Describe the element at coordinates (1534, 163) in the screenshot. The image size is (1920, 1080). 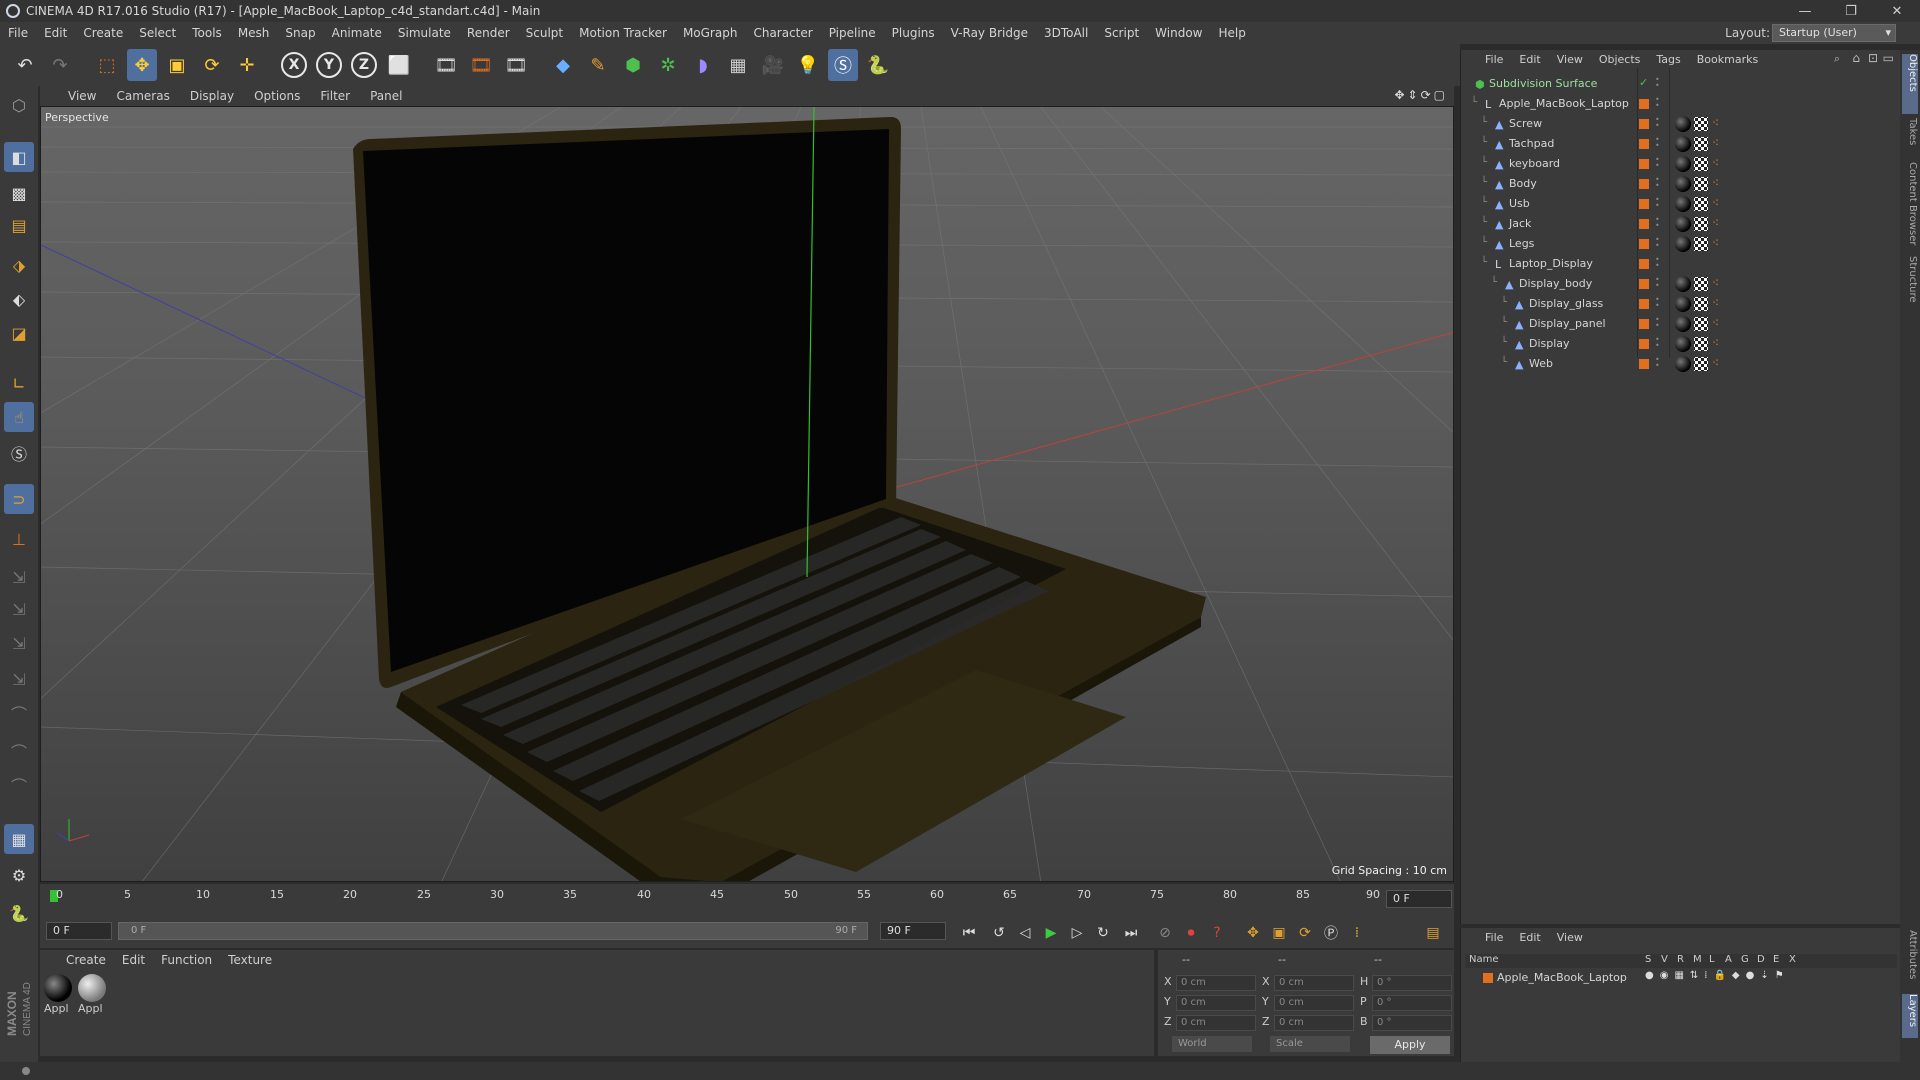
I see `object-name: keyboard` at that location.